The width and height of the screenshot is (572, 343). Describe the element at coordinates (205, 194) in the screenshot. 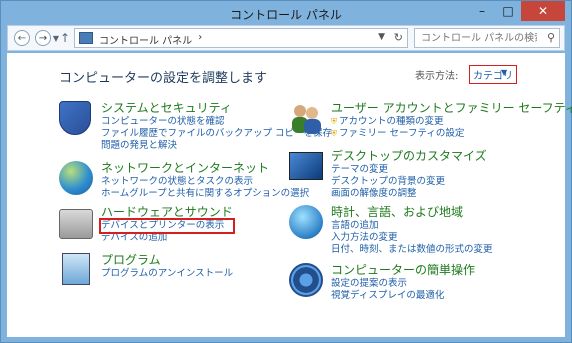

I see `link-homegroup-sharing: ホームグループと共有に関するオプションの選択` at that location.